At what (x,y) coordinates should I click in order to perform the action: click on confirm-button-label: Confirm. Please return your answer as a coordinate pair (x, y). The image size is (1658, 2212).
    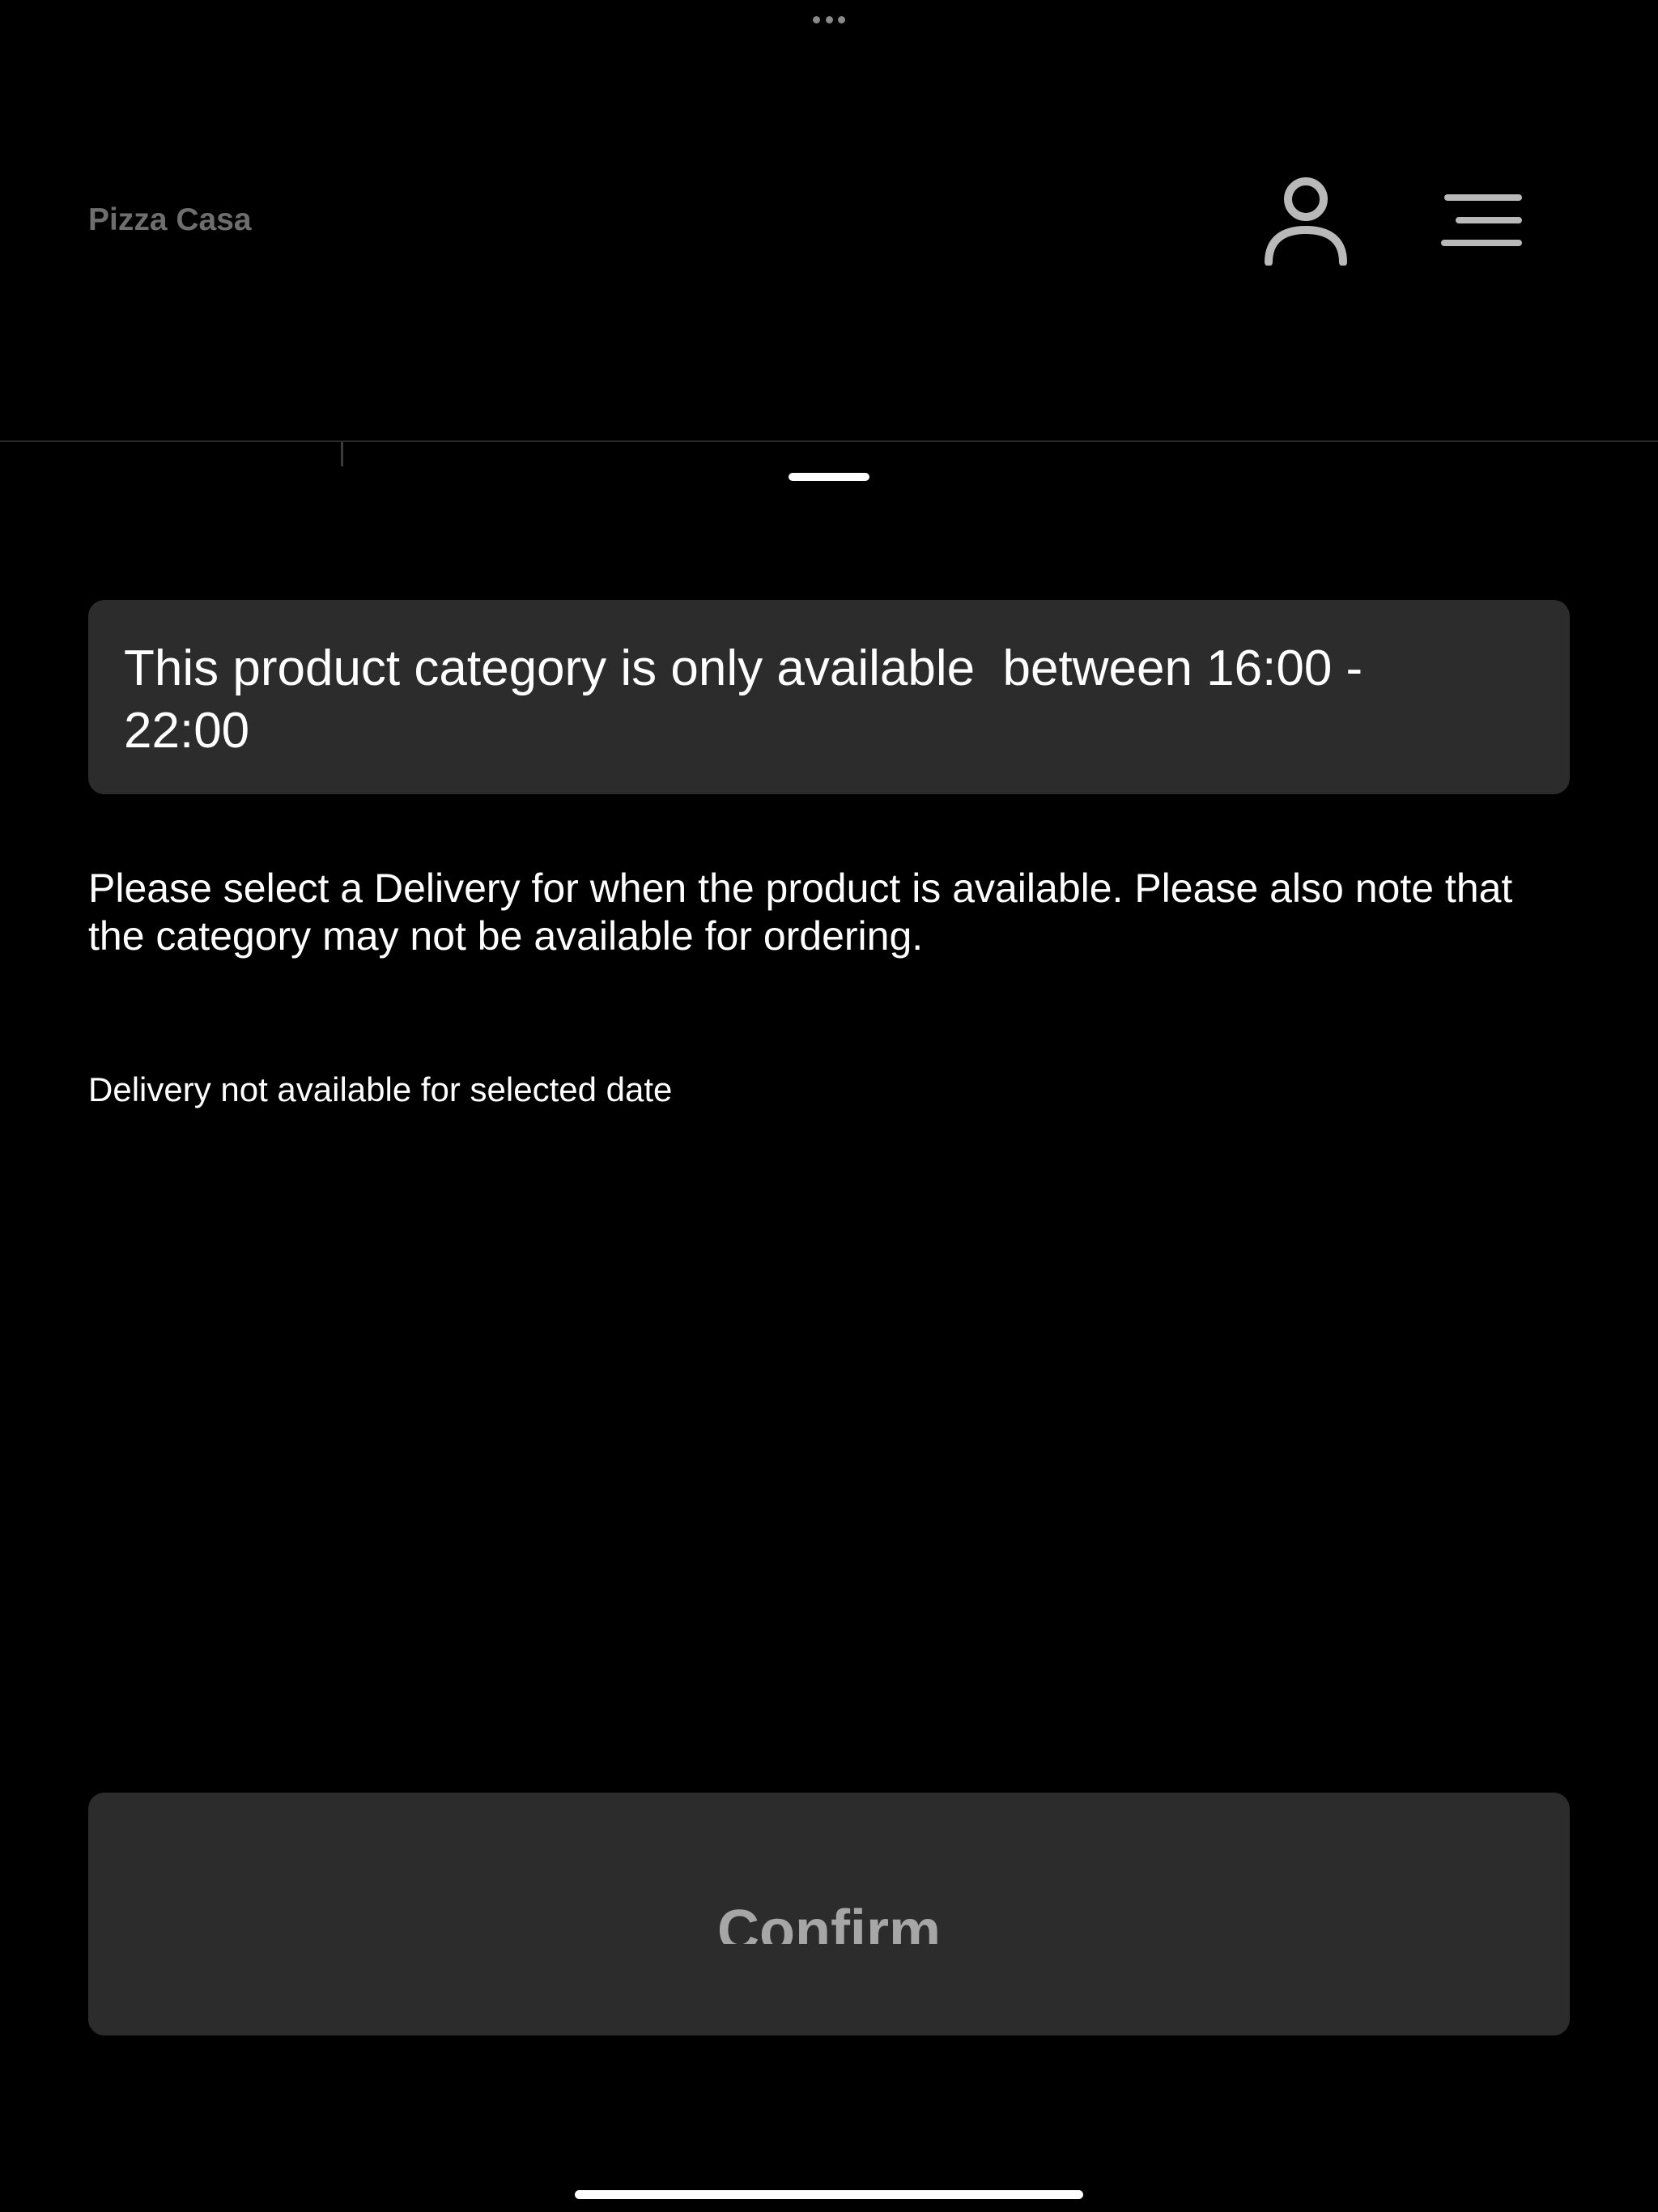
    Looking at the image, I should click on (829, 1922).